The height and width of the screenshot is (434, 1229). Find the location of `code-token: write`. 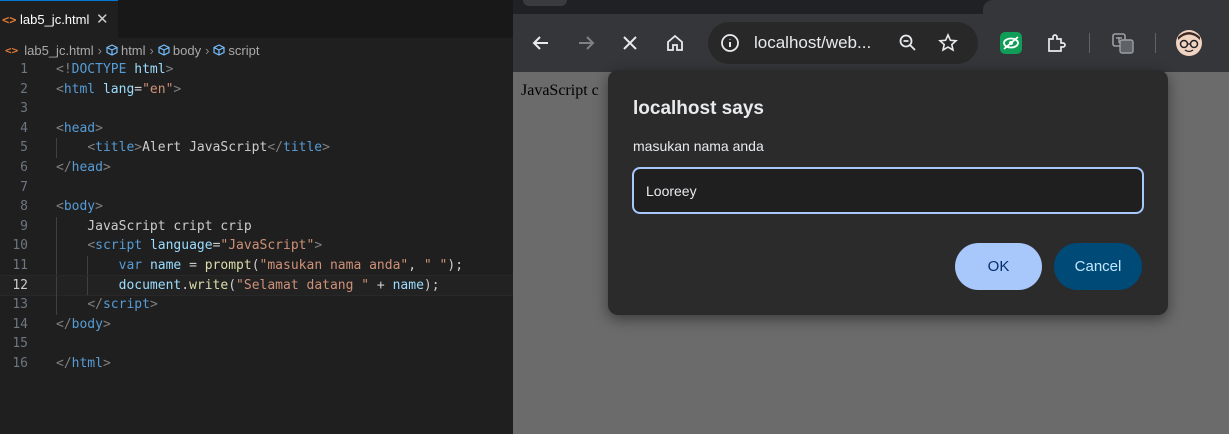

code-token: write is located at coordinates (209, 285).